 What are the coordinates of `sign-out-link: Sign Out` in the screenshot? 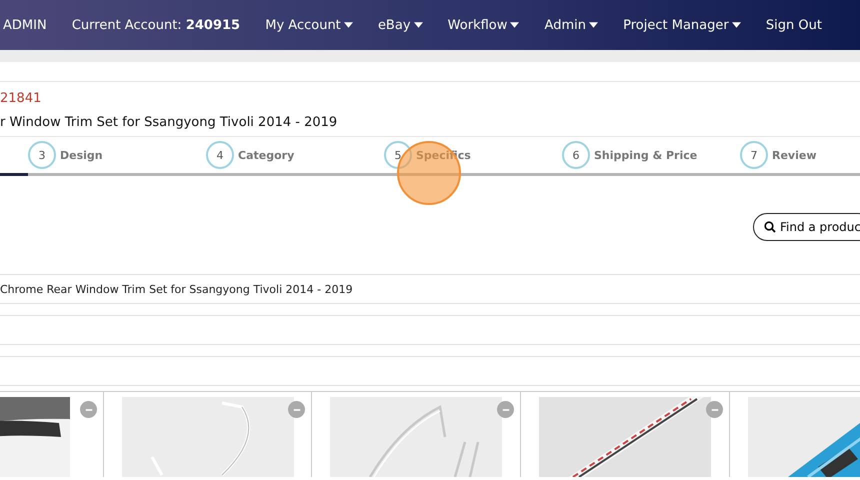 It's located at (794, 25).